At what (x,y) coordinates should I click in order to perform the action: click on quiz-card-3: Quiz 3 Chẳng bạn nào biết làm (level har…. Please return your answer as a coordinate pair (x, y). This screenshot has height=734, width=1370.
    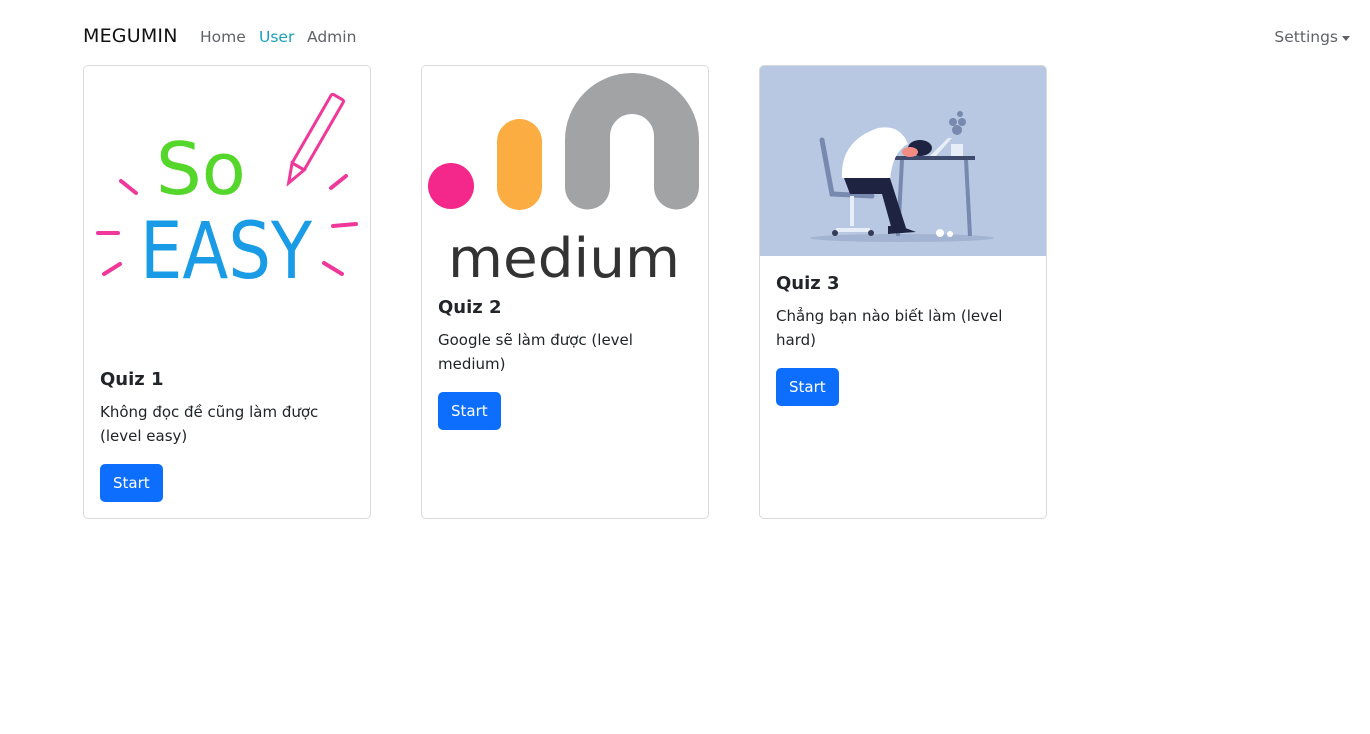
    Looking at the image, I should click on (903, 292).